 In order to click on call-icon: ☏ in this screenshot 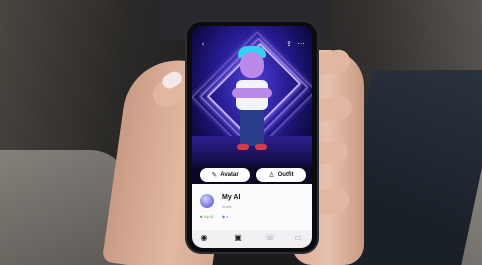, I will do `click(270, 238)`.